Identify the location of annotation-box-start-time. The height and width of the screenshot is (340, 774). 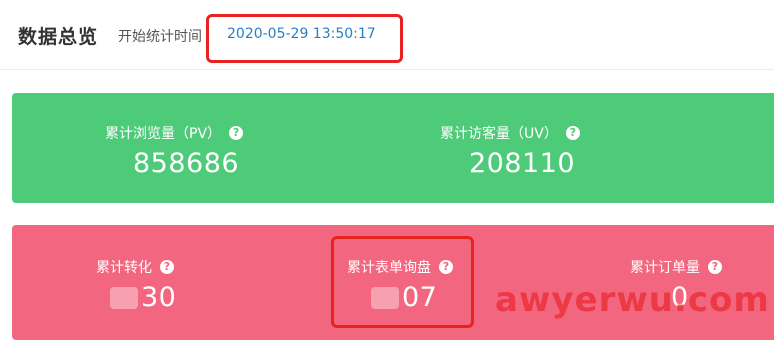
(304, 38).